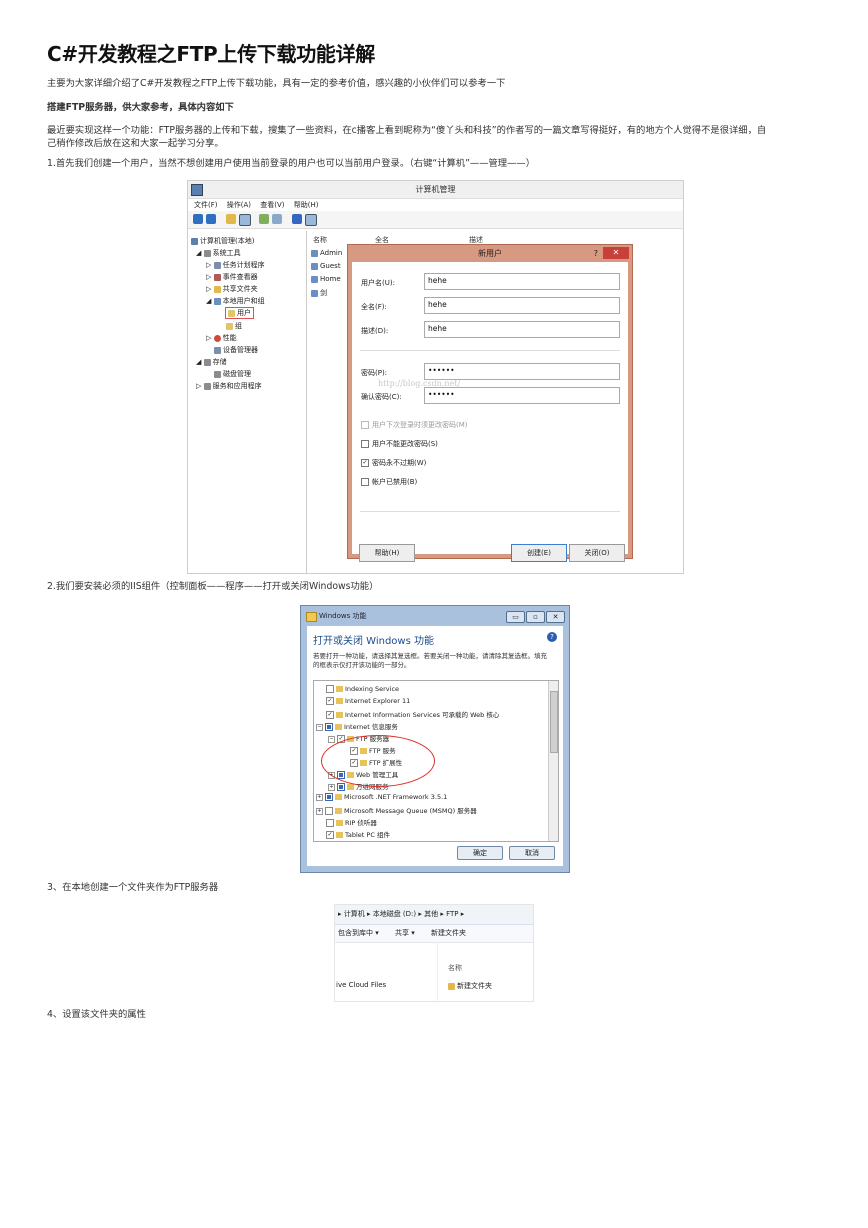 The height and width of the screenshot is (1228, 868). Describe the element at coordinates (236, 350) in the screenshot. I see `tree-device-manager: 设备管理器` at that location.